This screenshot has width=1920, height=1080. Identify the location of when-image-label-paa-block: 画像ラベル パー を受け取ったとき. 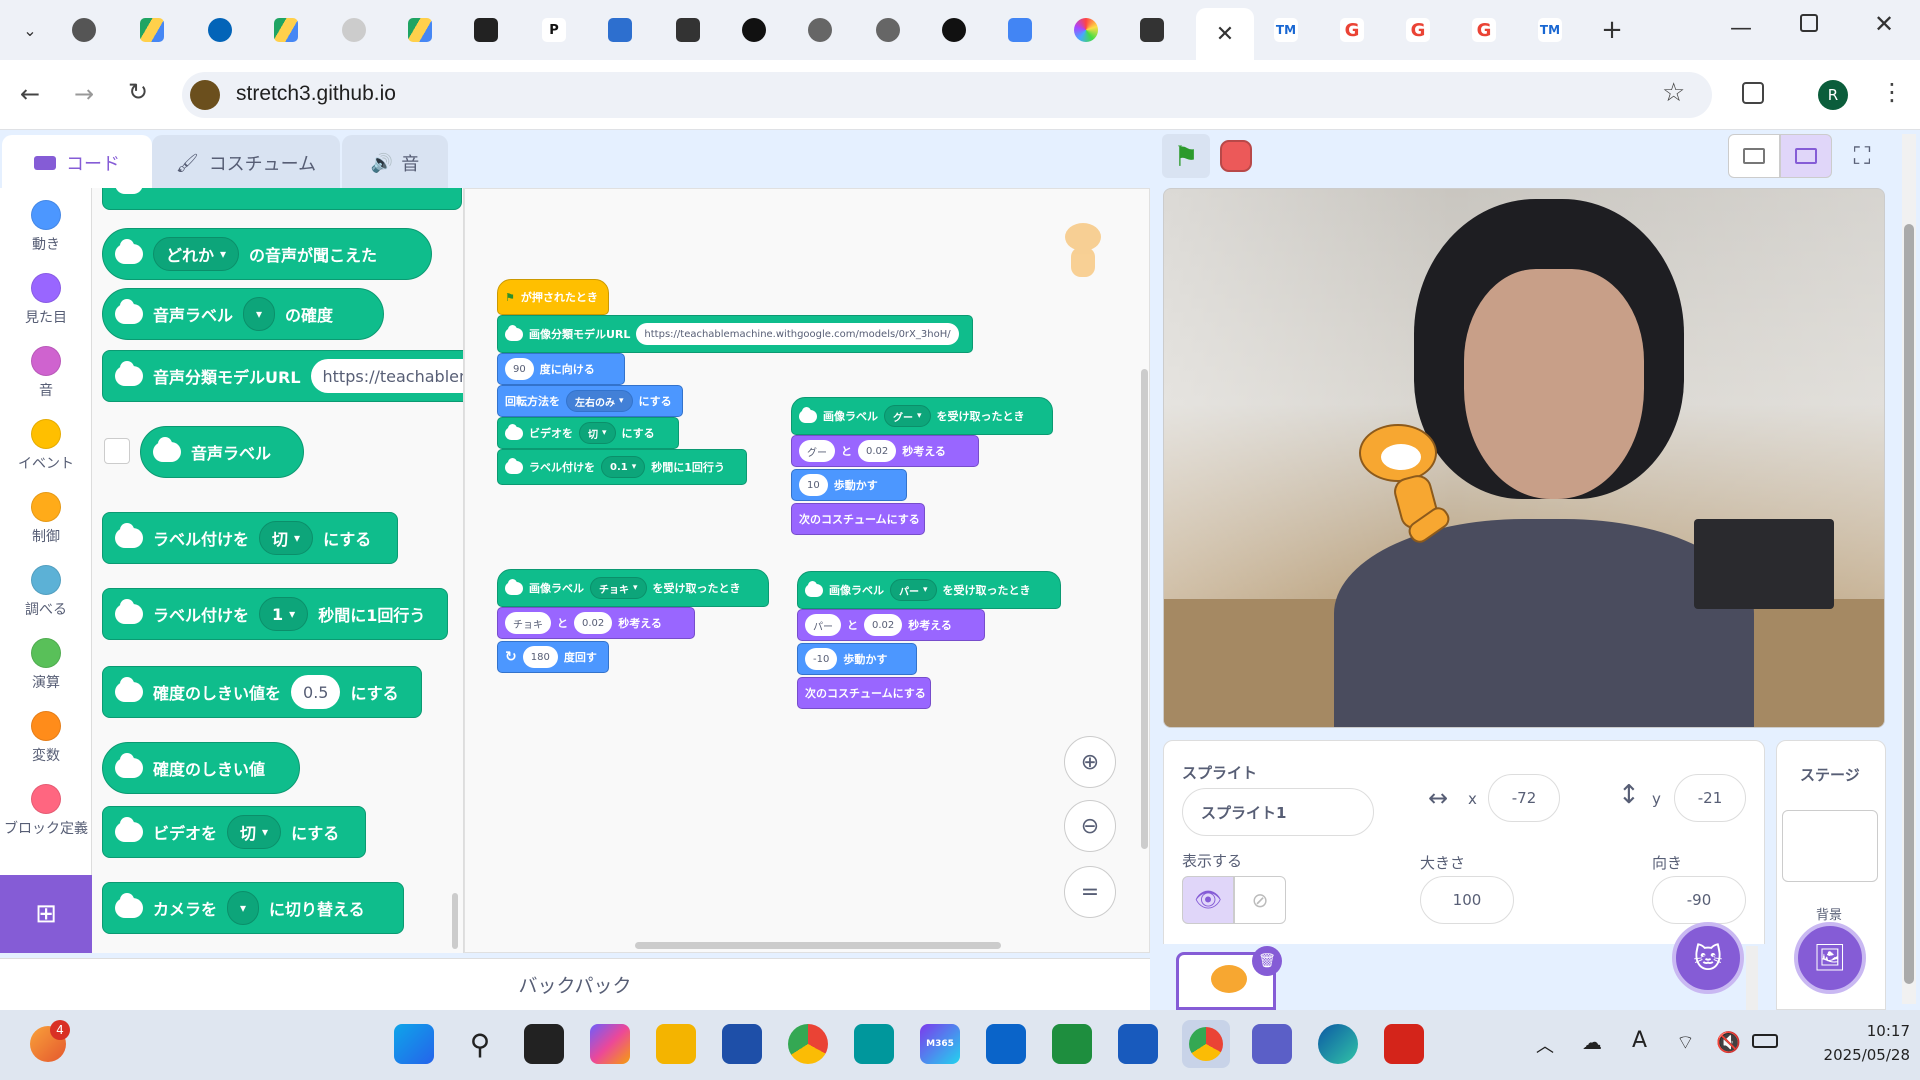
(929, 590).